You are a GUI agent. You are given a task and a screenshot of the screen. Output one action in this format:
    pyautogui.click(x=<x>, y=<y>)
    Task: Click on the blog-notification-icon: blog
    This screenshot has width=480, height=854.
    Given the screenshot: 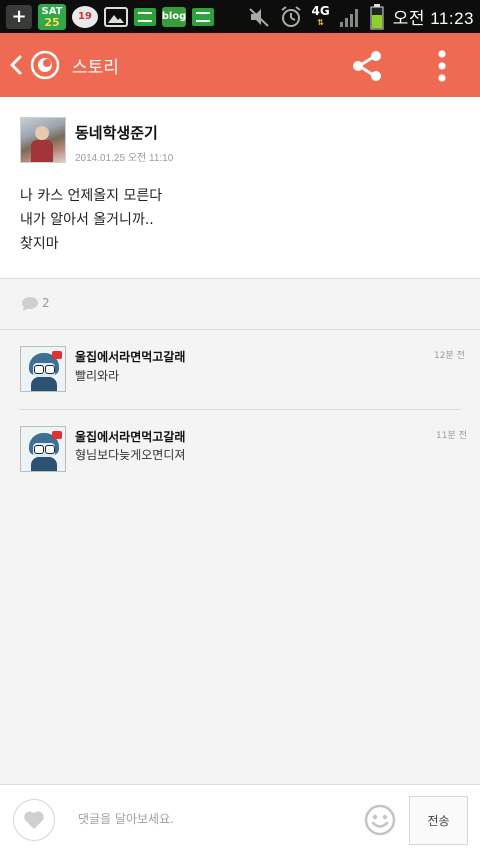 What is the action you would take?
    pyautogui.click(x=174, y=16)
    